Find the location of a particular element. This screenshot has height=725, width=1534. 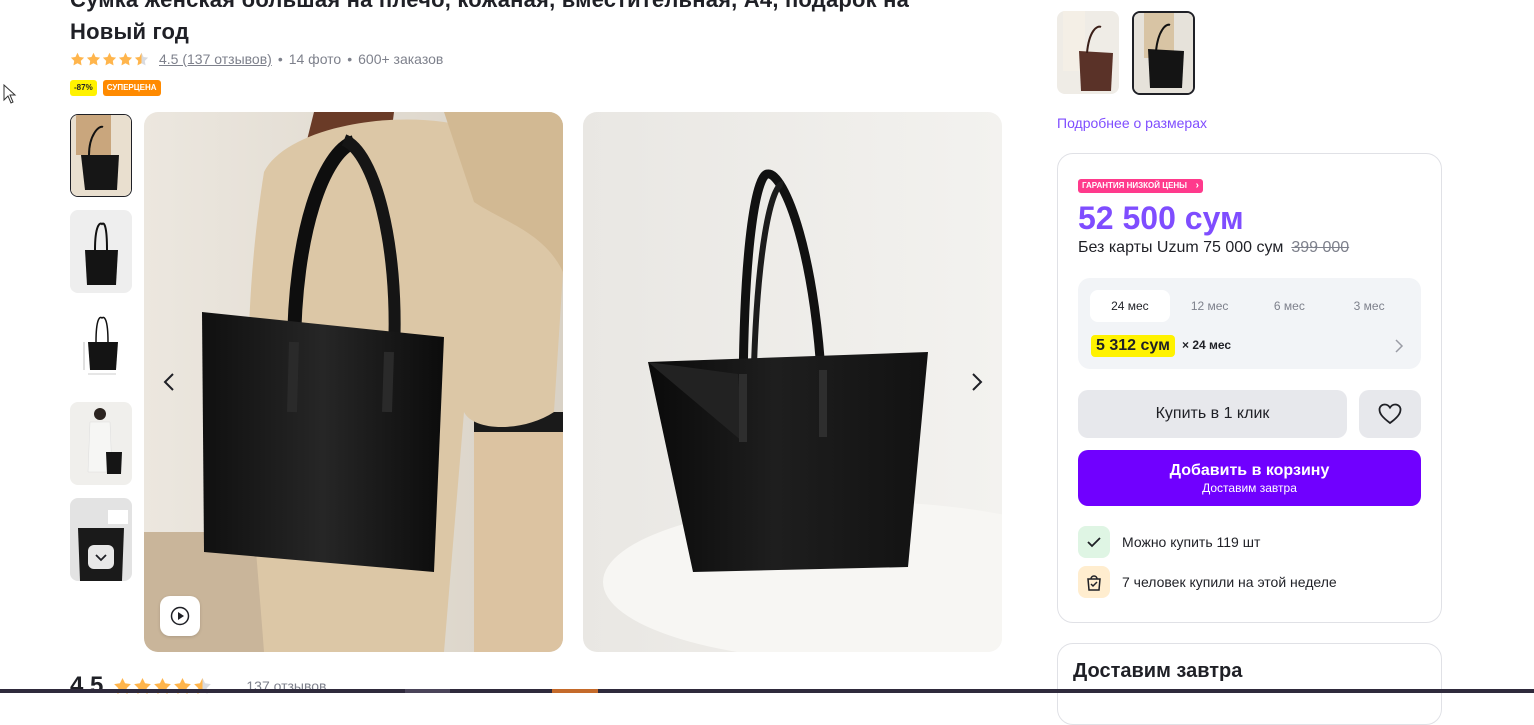

can-buy-text: Можно купить 119 шт is located at coordinates (1191, 542).